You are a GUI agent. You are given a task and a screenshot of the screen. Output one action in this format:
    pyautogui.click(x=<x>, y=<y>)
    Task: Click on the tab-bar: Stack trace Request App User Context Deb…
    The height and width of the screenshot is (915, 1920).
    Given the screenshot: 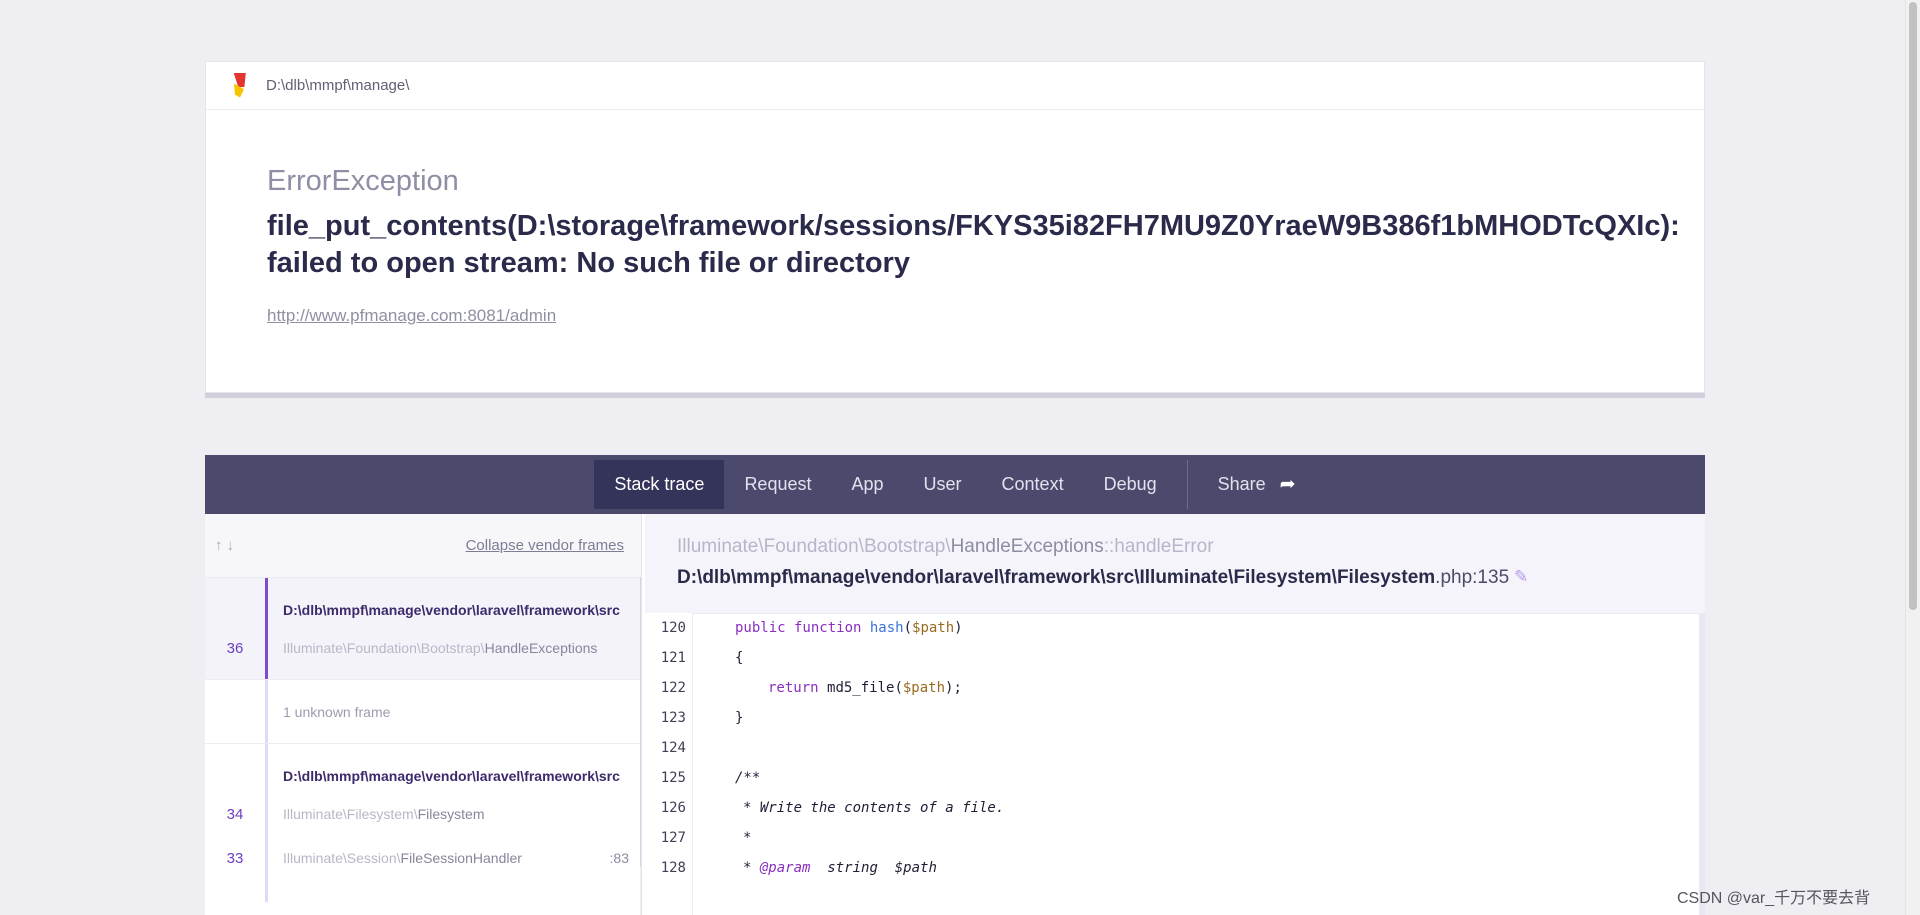 What is the action you would take?
    pyautogui.click(x=955, y=484)
    